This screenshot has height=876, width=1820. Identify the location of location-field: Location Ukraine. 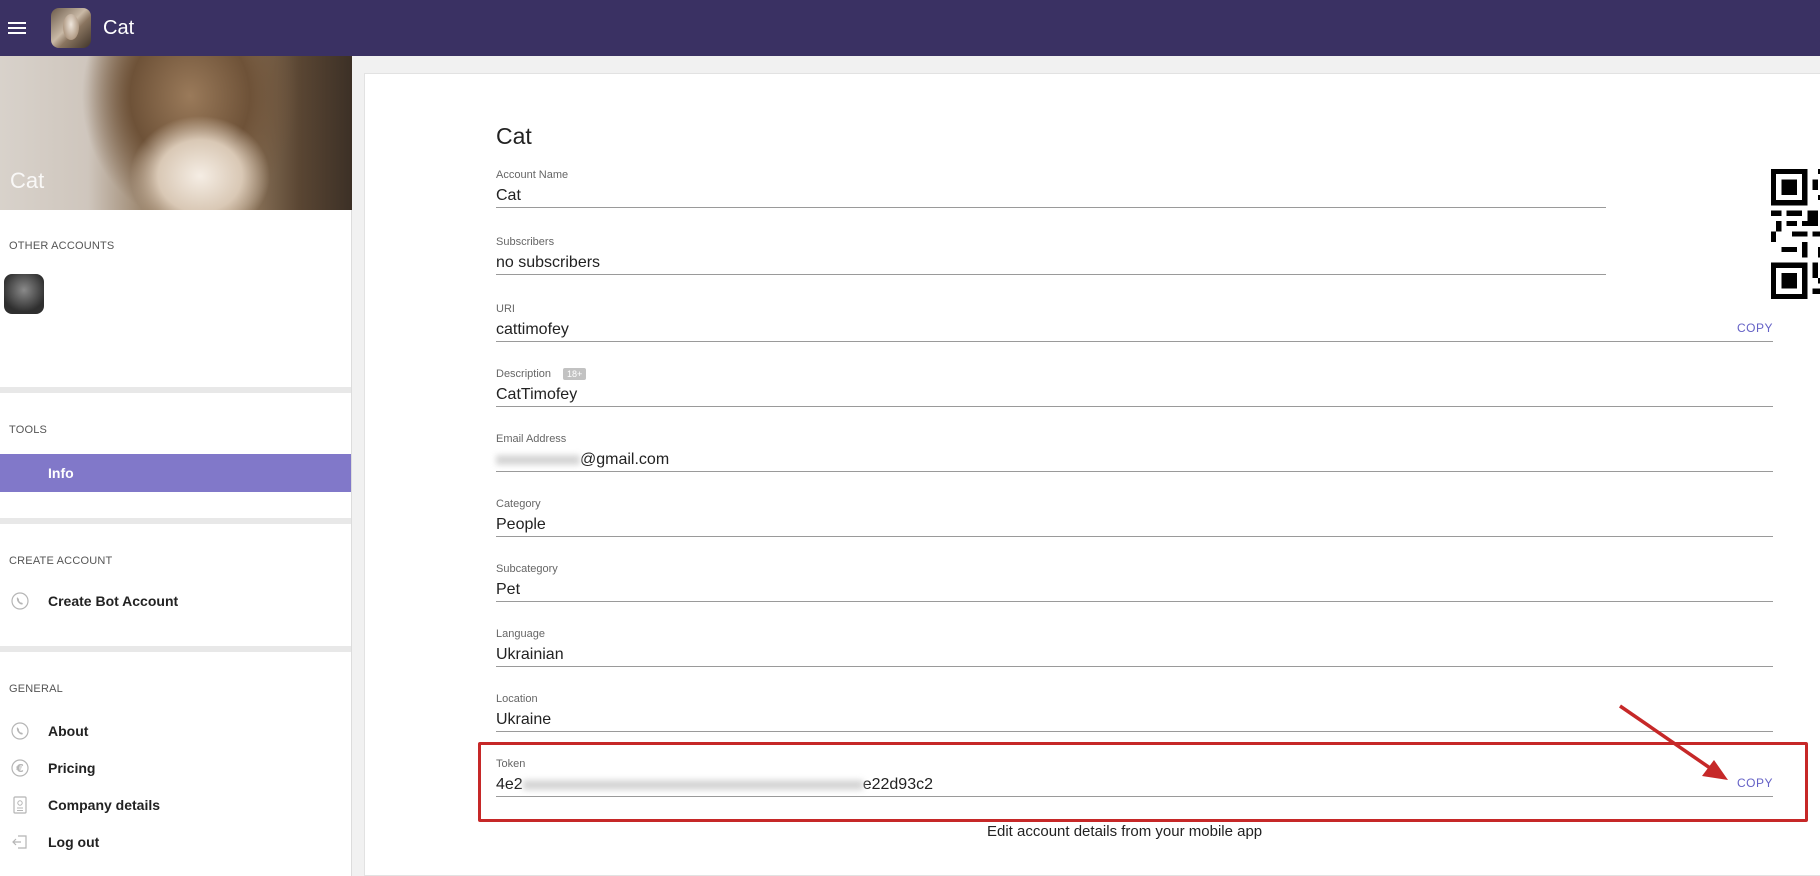
(1134, 712).